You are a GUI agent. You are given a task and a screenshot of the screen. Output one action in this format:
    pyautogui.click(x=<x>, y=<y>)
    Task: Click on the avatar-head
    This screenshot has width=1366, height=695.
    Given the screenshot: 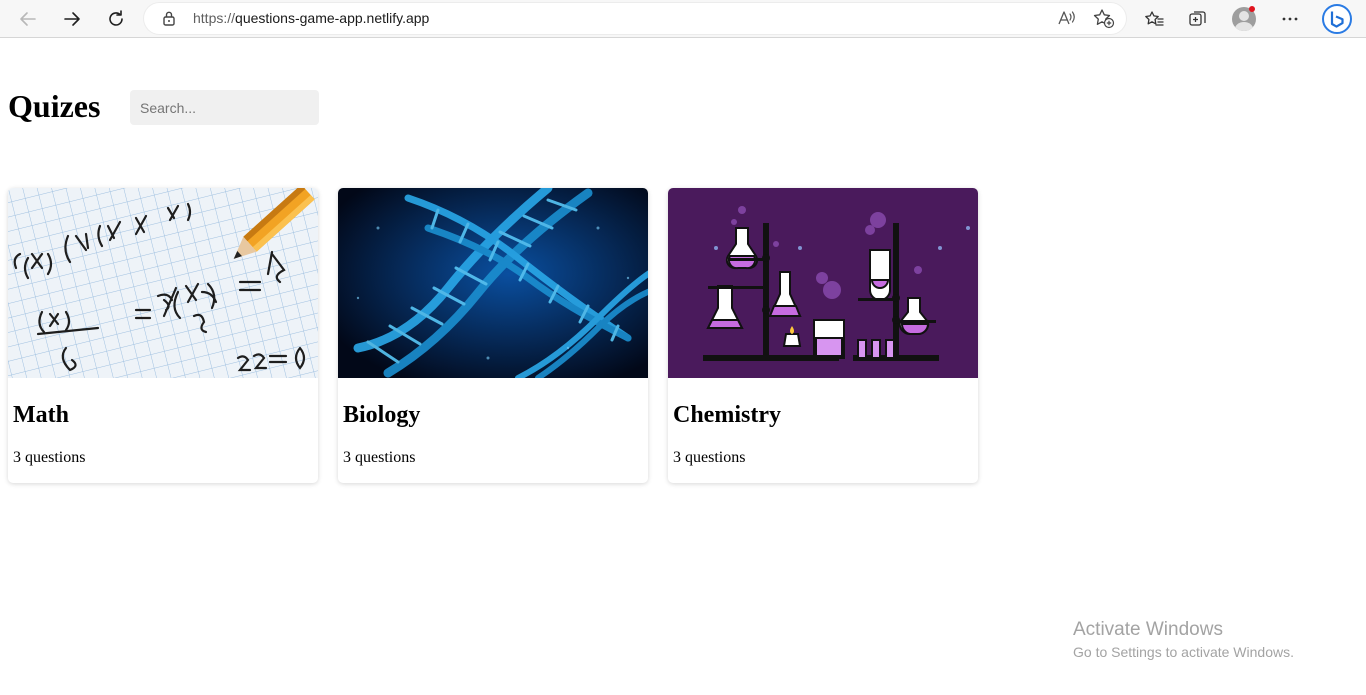 What is the action you would take?
    pyautogui.click(x=1244, y=16)
    